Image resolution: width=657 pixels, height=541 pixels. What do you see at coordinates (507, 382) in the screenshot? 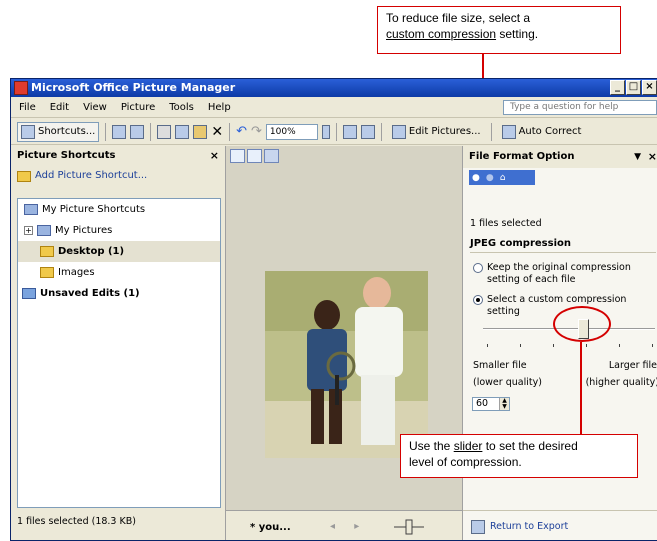
I see `lower-quality-label: (lower quality)` at bounding box center [507, 382].